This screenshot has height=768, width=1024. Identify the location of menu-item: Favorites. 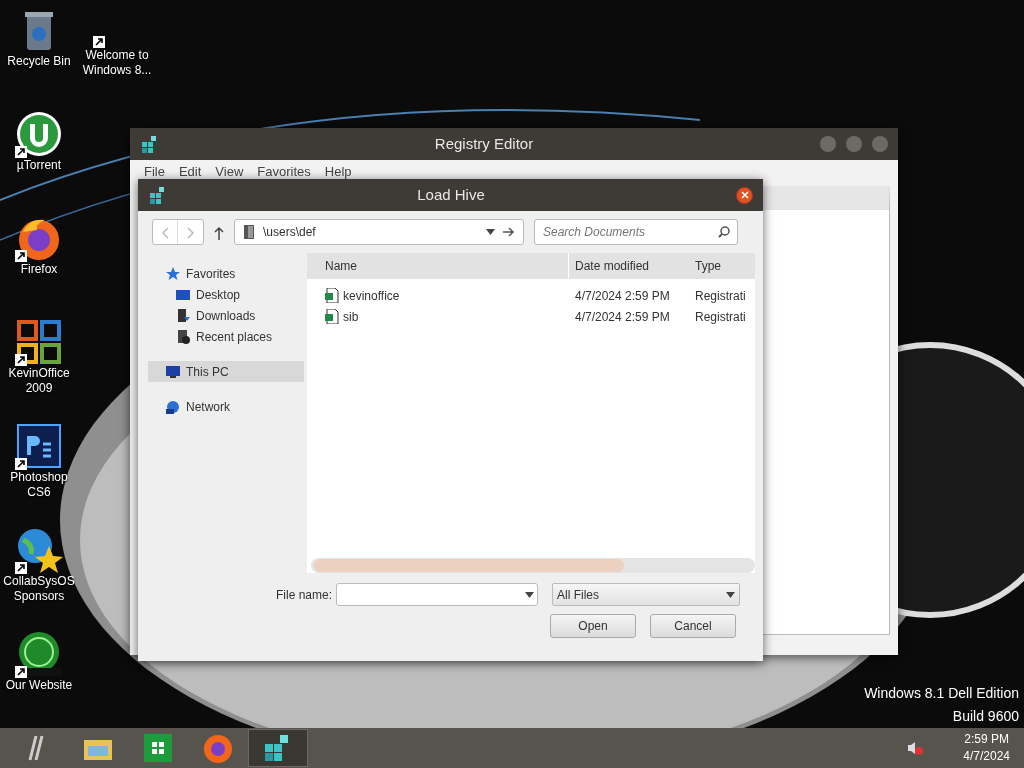
(284, 172).